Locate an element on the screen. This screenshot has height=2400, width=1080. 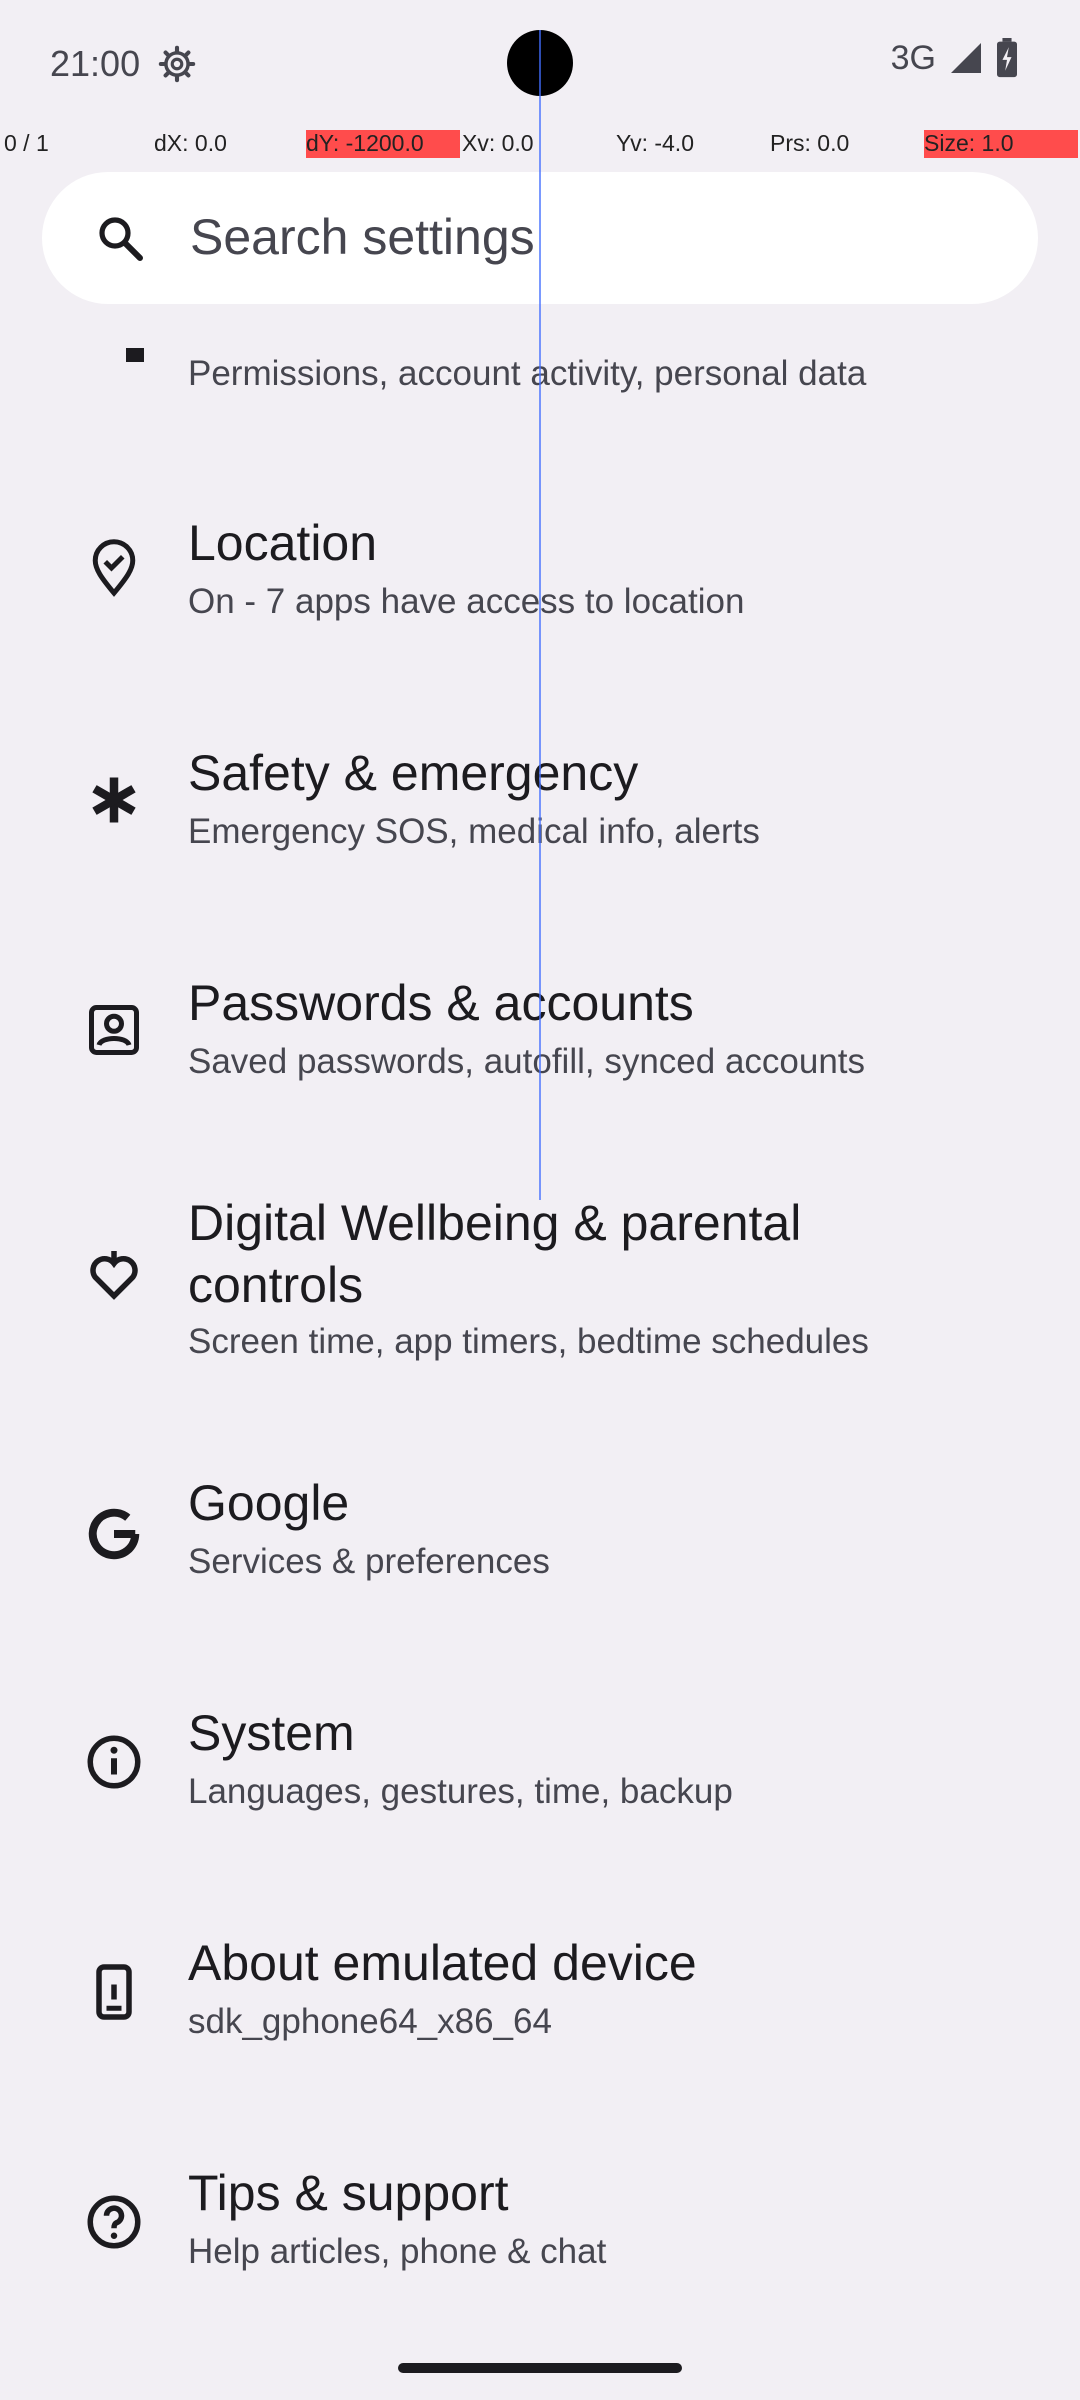
pointer-count: 0 / 1 is located at coordinates (26, 143).